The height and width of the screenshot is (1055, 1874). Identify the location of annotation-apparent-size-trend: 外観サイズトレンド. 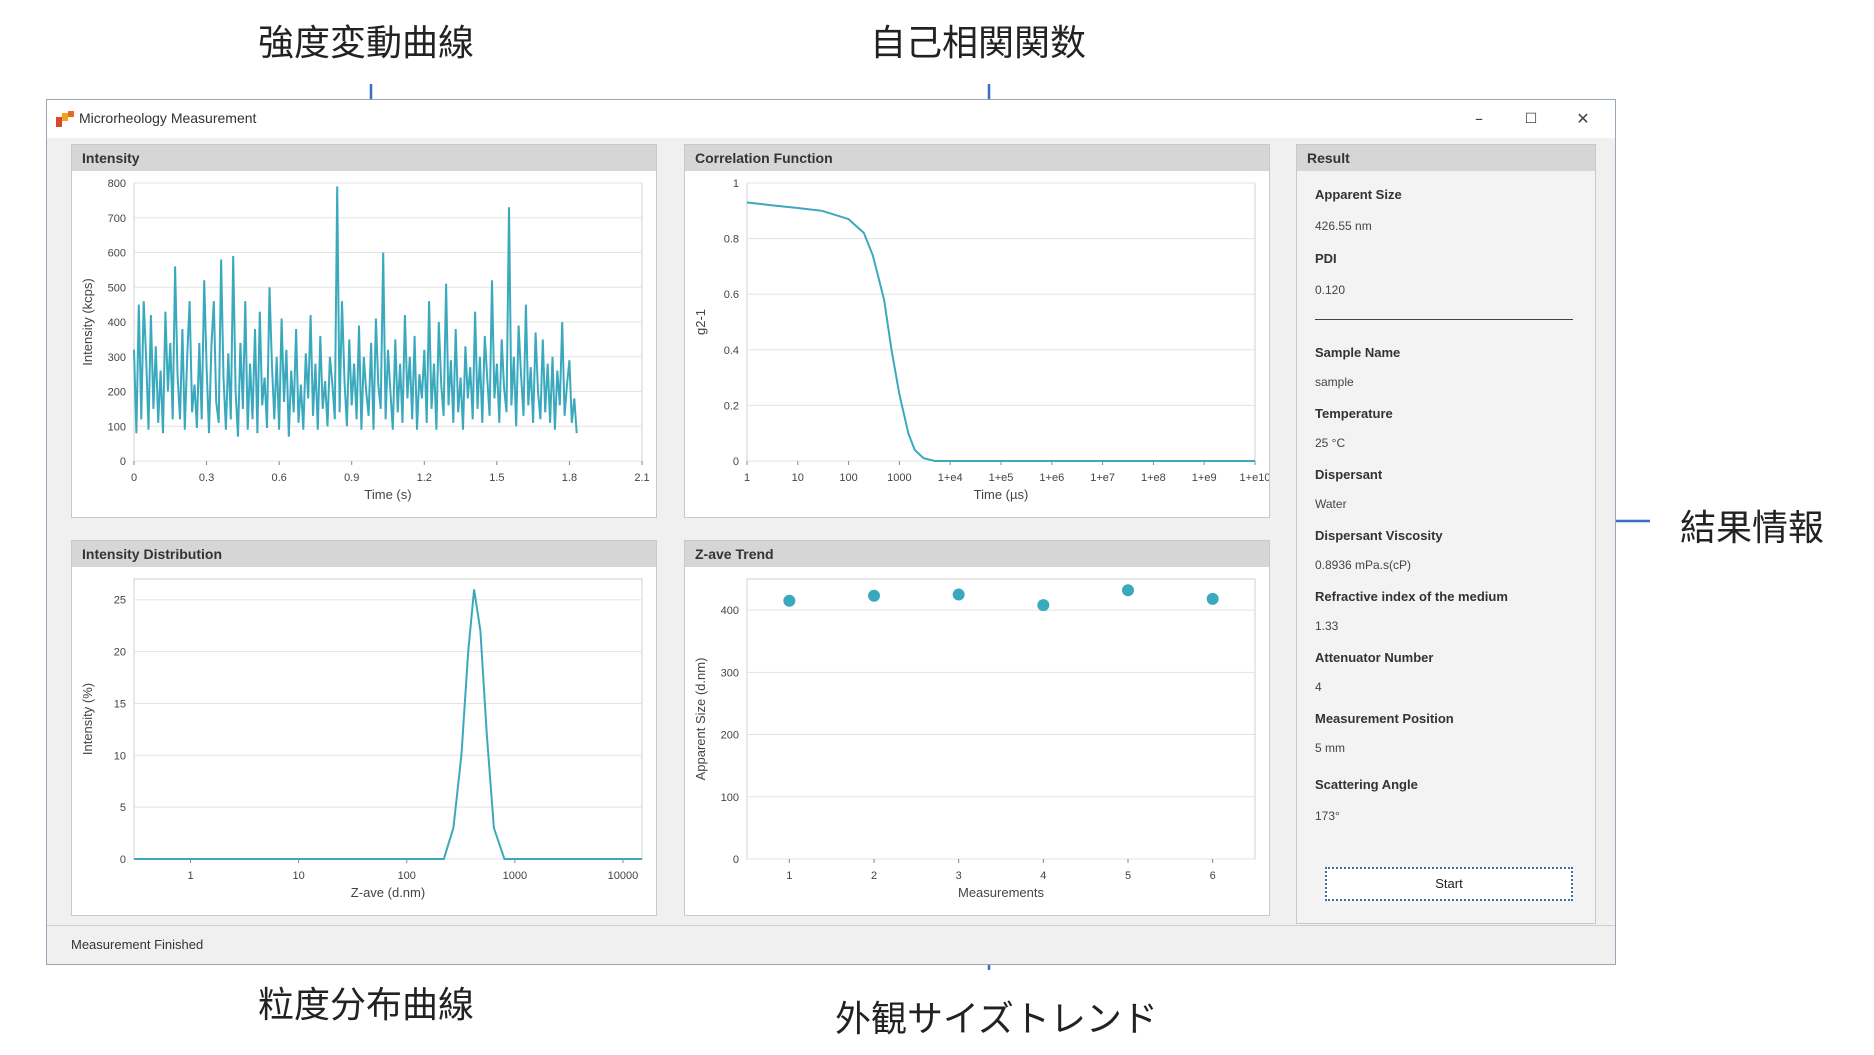
(996, 1019).